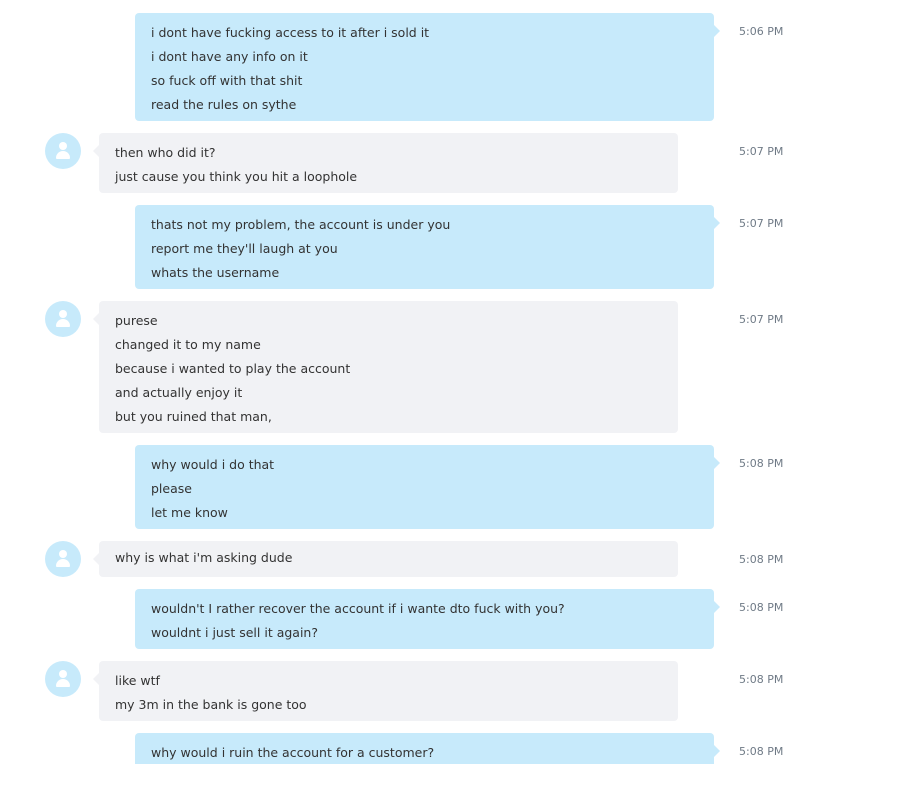 Image resolution: width=917 pixels, height=792 pixels. Describe the element at coordinates (427, 487) in the screenshot. I see `message-bubble: why would i do that please let me know` at that location.